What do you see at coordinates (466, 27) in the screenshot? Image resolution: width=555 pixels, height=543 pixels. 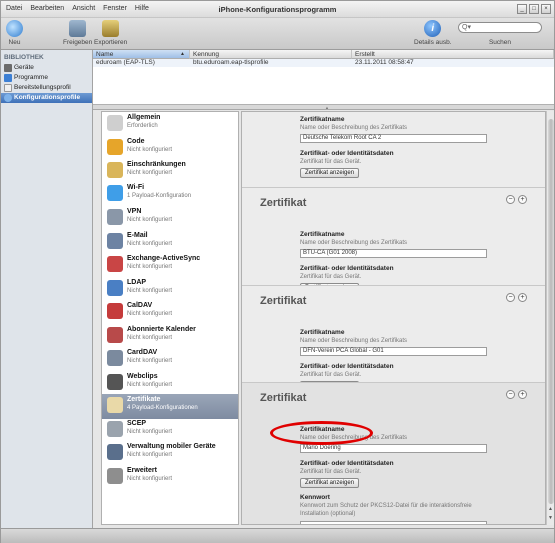 I see `search-icon: Q▾` at bounding box center [466, 27].